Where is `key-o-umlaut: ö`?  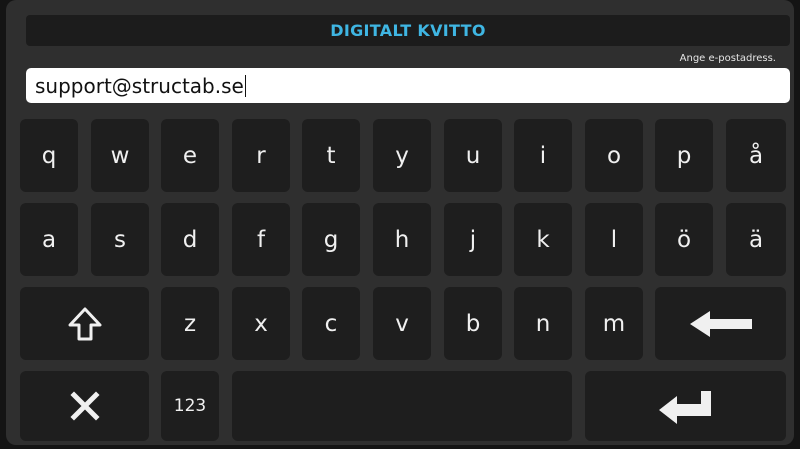 key-o-umlaut: ö is located at coordinates (684, 239).